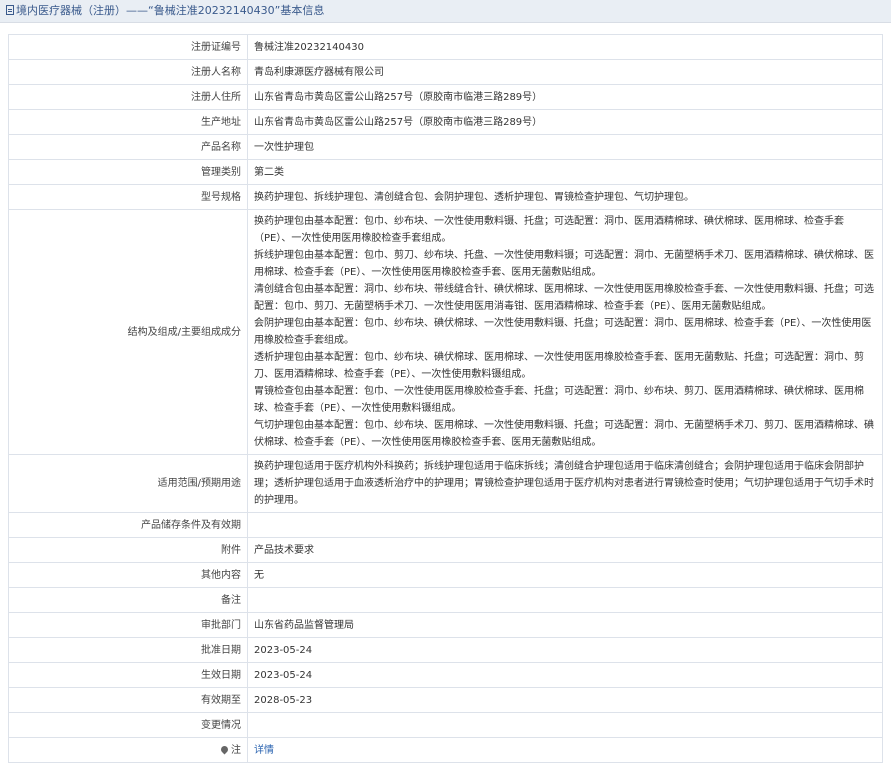 The image size is (891, 781). What do you see at coordinates (128, 122) in the screenshot?
I see `production-address-label: 生产地址` at bounding box center [128, 122].